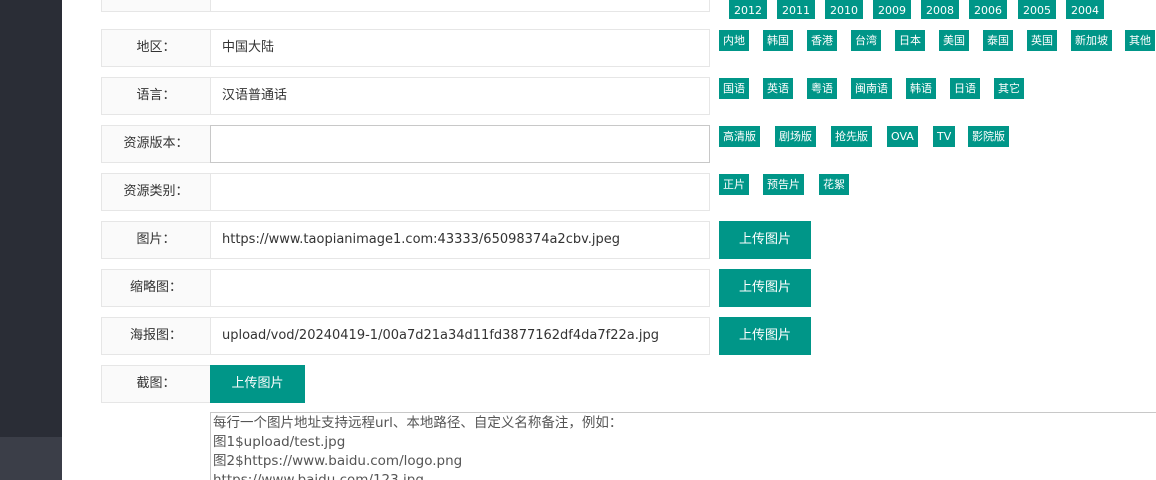 The height and width of the screenshot is (480, 1156). I want to click on category-tag: 预告片, so click(783, 184).